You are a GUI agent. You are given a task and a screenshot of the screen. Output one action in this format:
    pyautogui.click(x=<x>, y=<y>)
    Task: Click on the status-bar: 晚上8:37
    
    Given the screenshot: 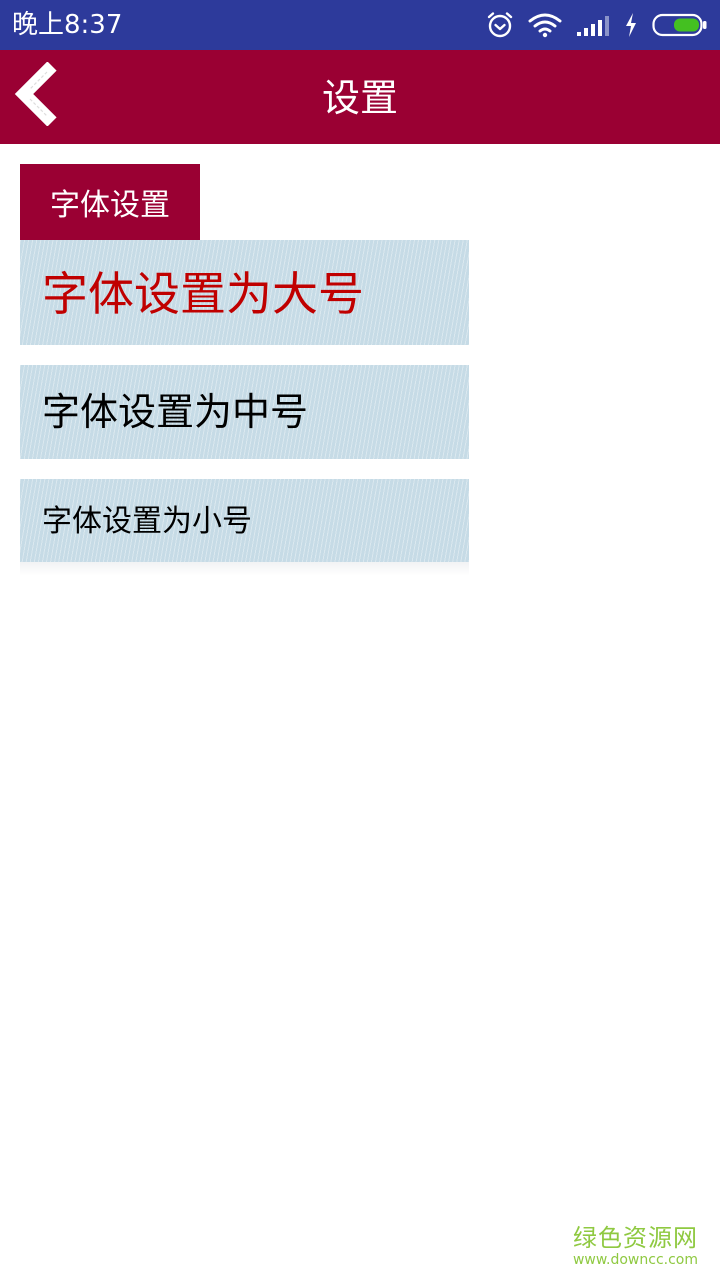 What is the action you would take?
    pyautogui.click(x=360, y=25)
    